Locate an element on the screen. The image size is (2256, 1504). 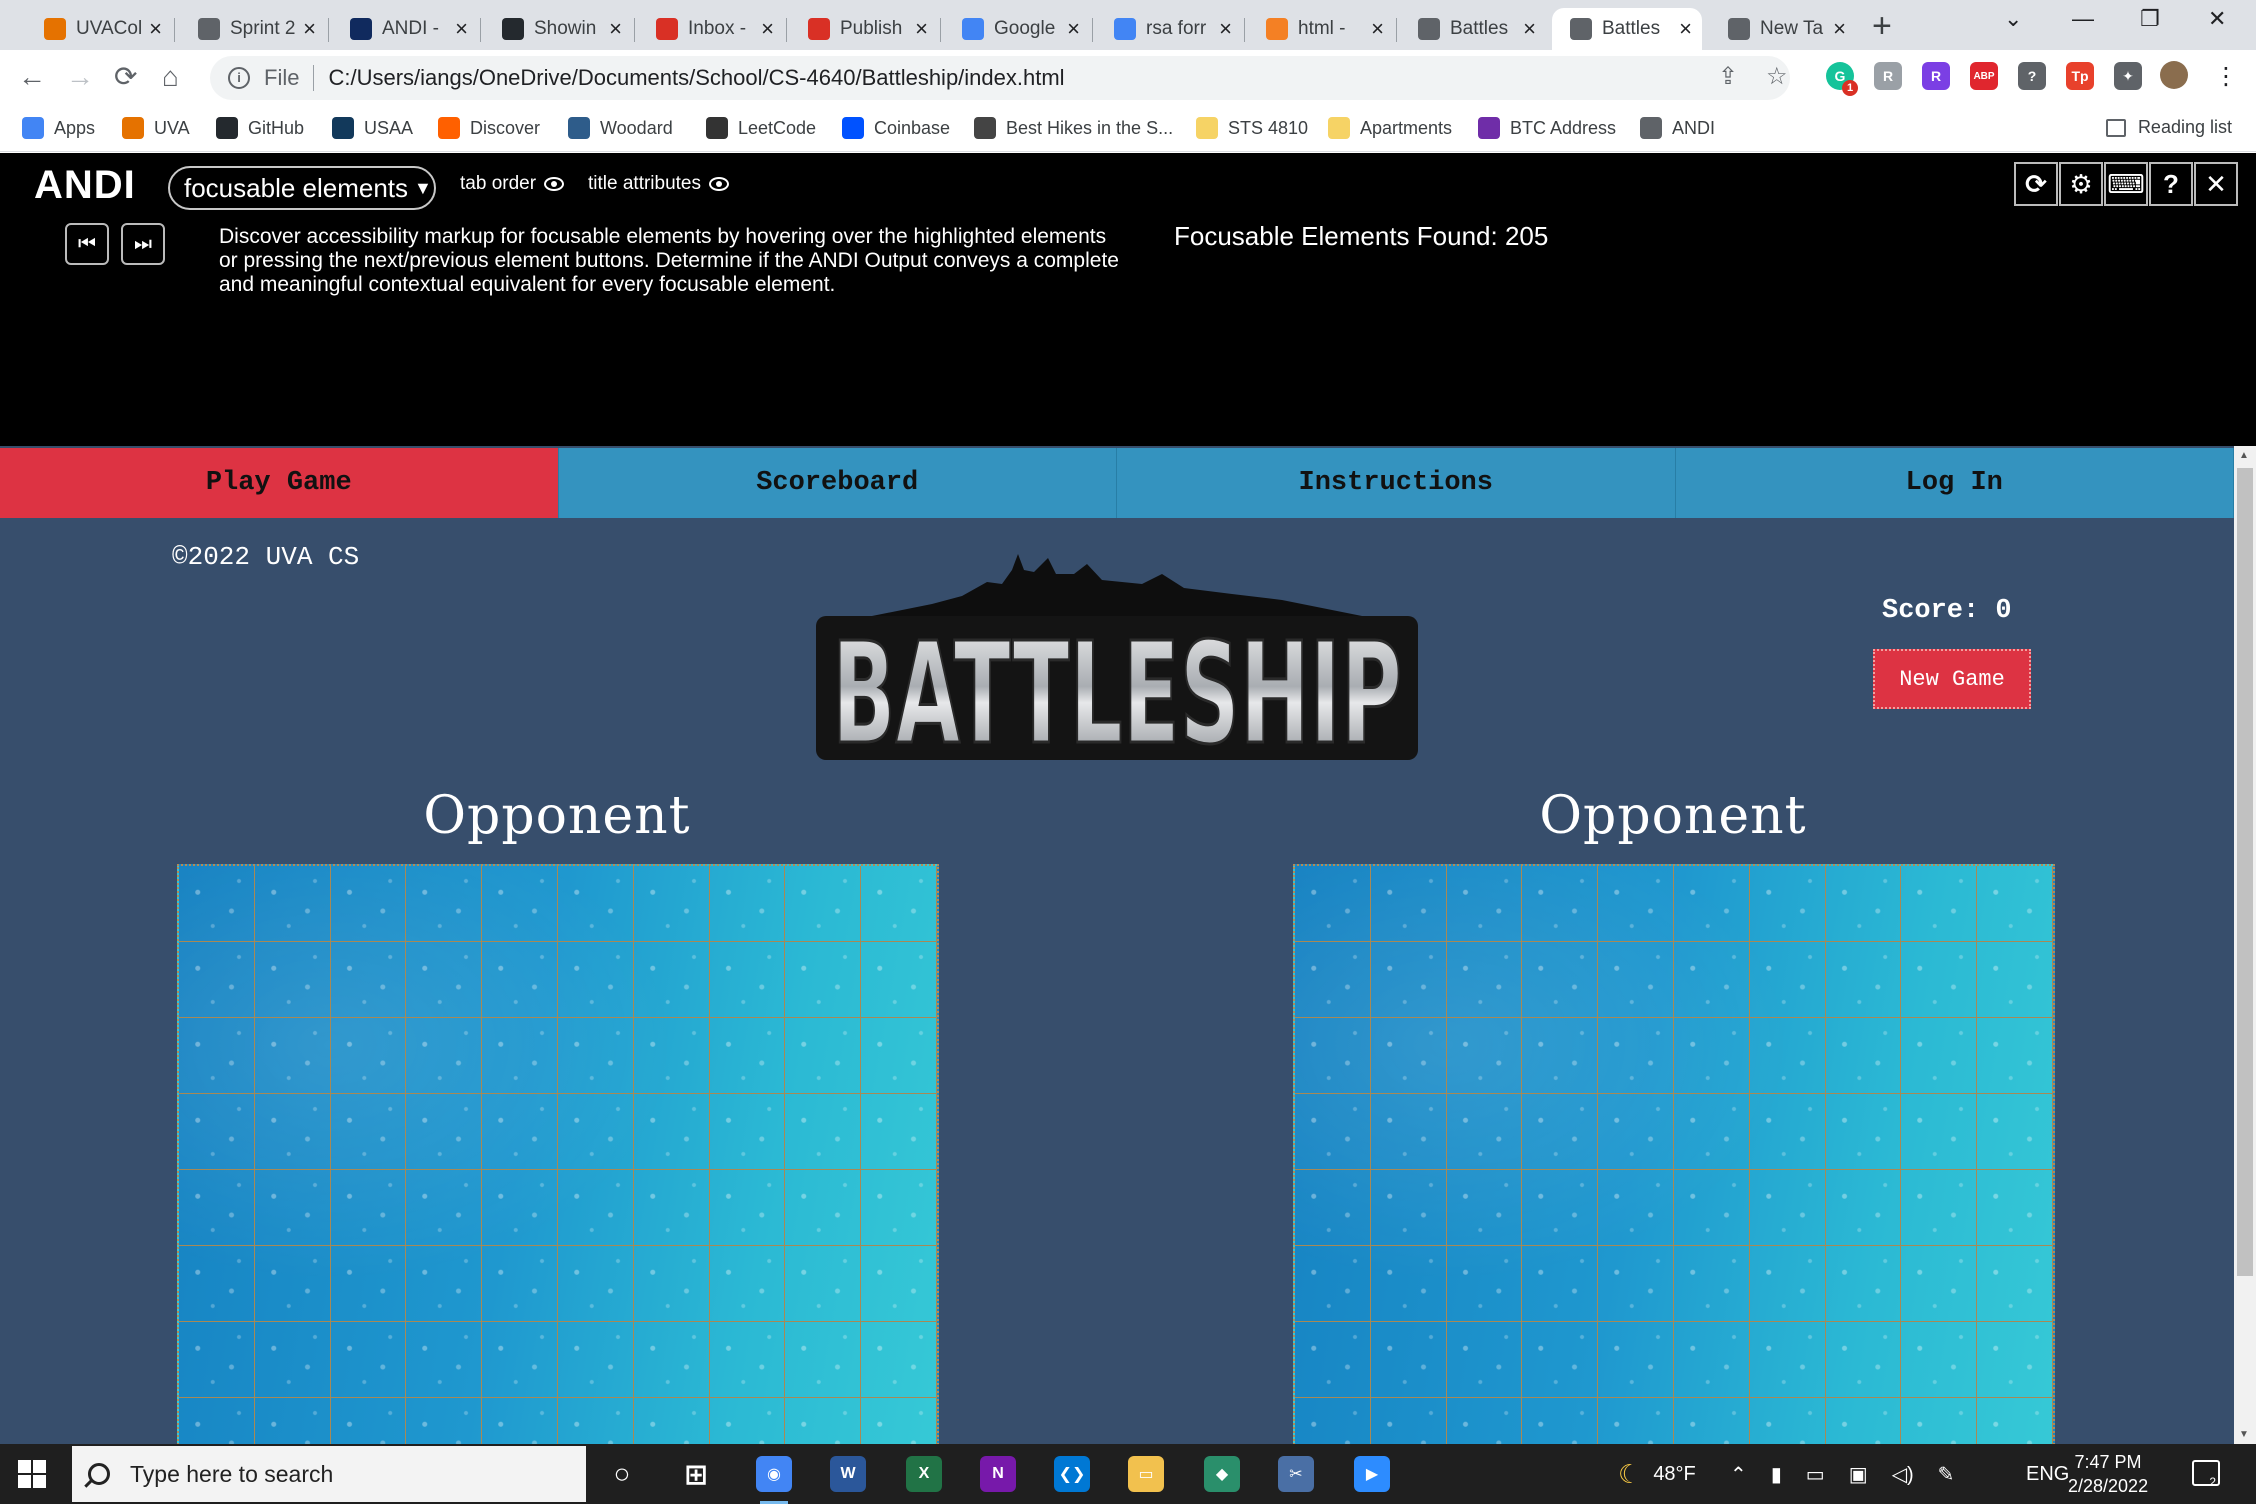
home-icon: ⌂ is located at coordinates (170, 77).